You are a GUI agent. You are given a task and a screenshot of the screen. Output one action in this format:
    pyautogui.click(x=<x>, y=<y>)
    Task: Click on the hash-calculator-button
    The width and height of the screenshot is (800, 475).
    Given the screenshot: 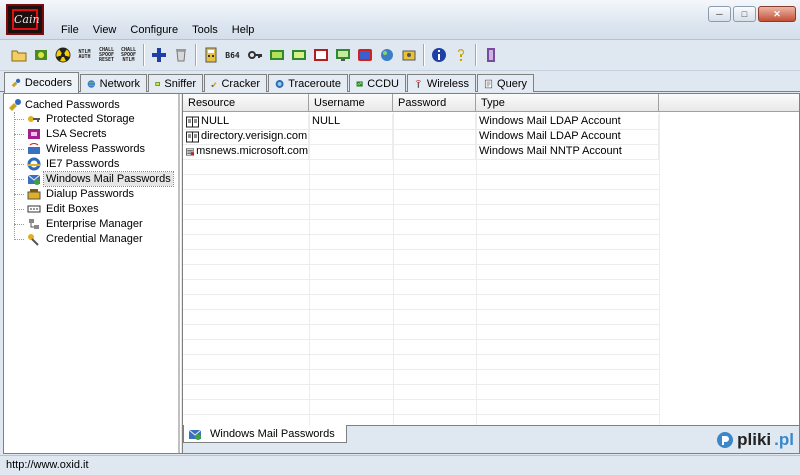 What is the action you would take?
    pyautogui.click(x=210, y=55)
    